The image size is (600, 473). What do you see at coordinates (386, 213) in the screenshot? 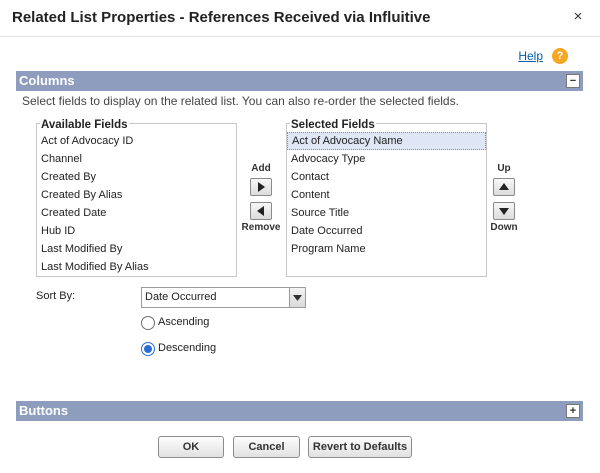
I see `list-item: Source Title` at bounding box center [386, 213].